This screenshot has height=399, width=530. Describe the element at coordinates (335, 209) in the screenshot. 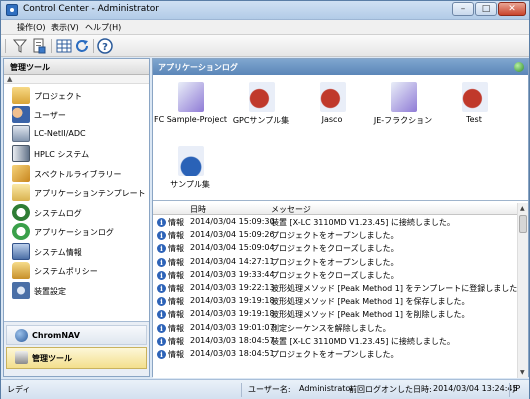

I see `log-header-row: 日時 メッセージ` at that location.